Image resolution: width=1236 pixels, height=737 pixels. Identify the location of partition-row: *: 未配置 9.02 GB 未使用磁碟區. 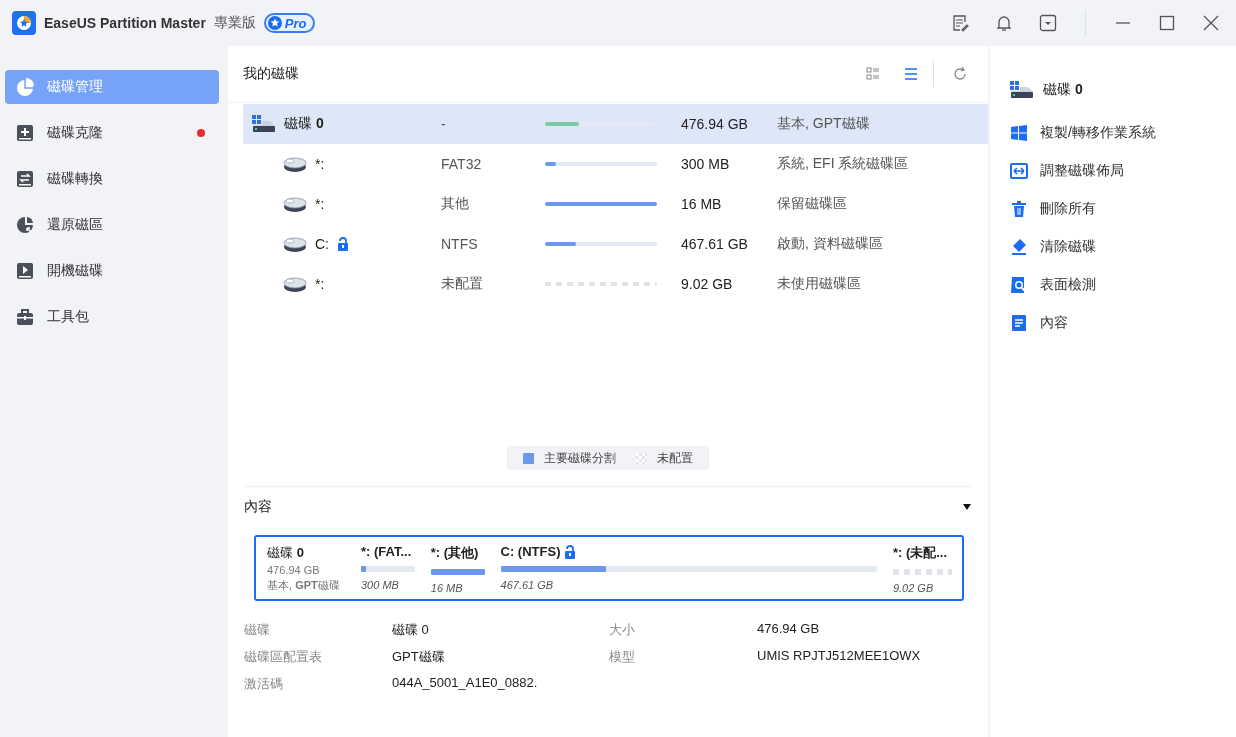
(615, 284).